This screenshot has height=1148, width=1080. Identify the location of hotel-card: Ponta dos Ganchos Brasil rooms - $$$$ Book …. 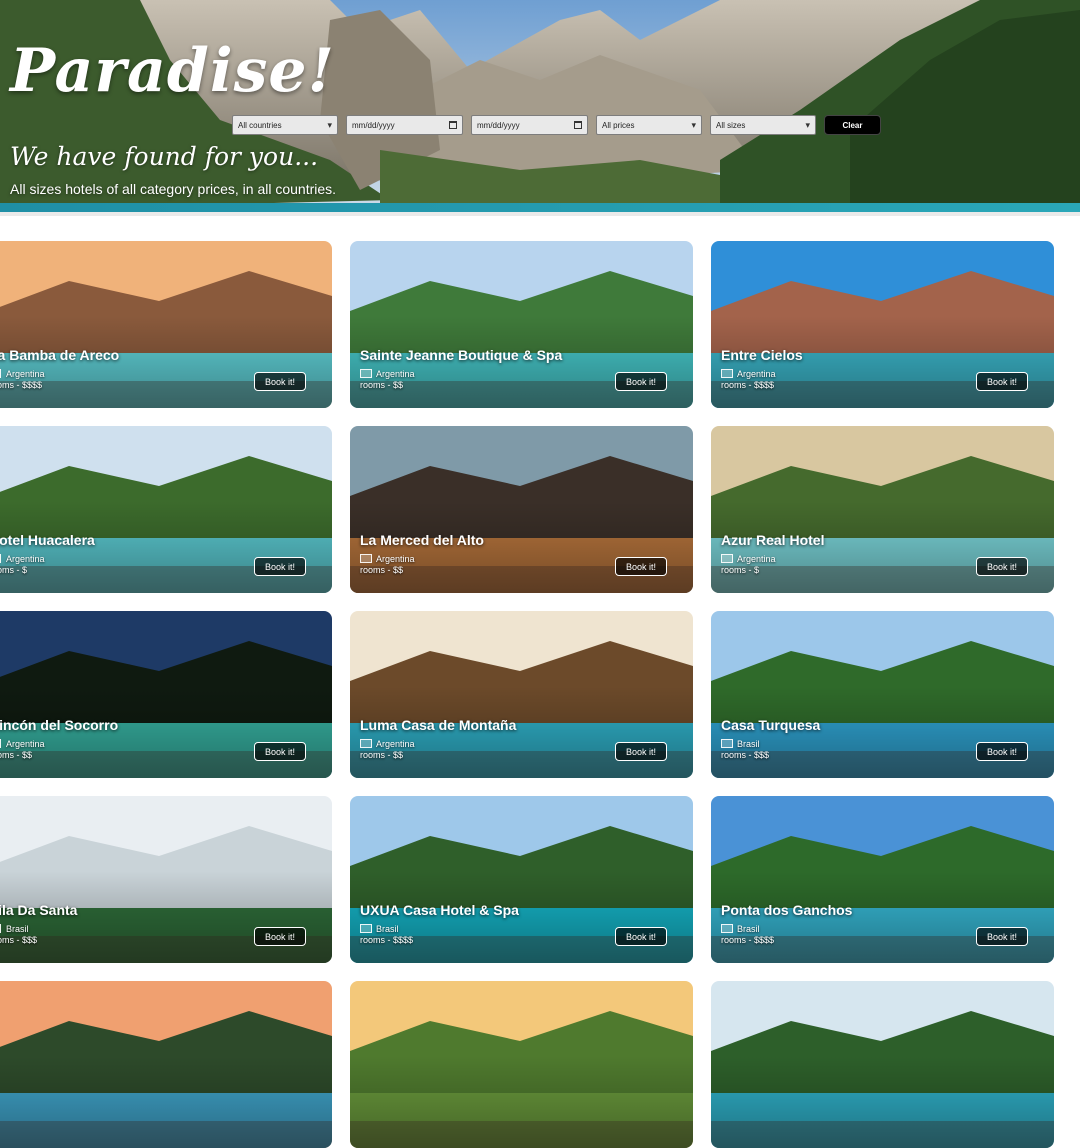
(882, 879).